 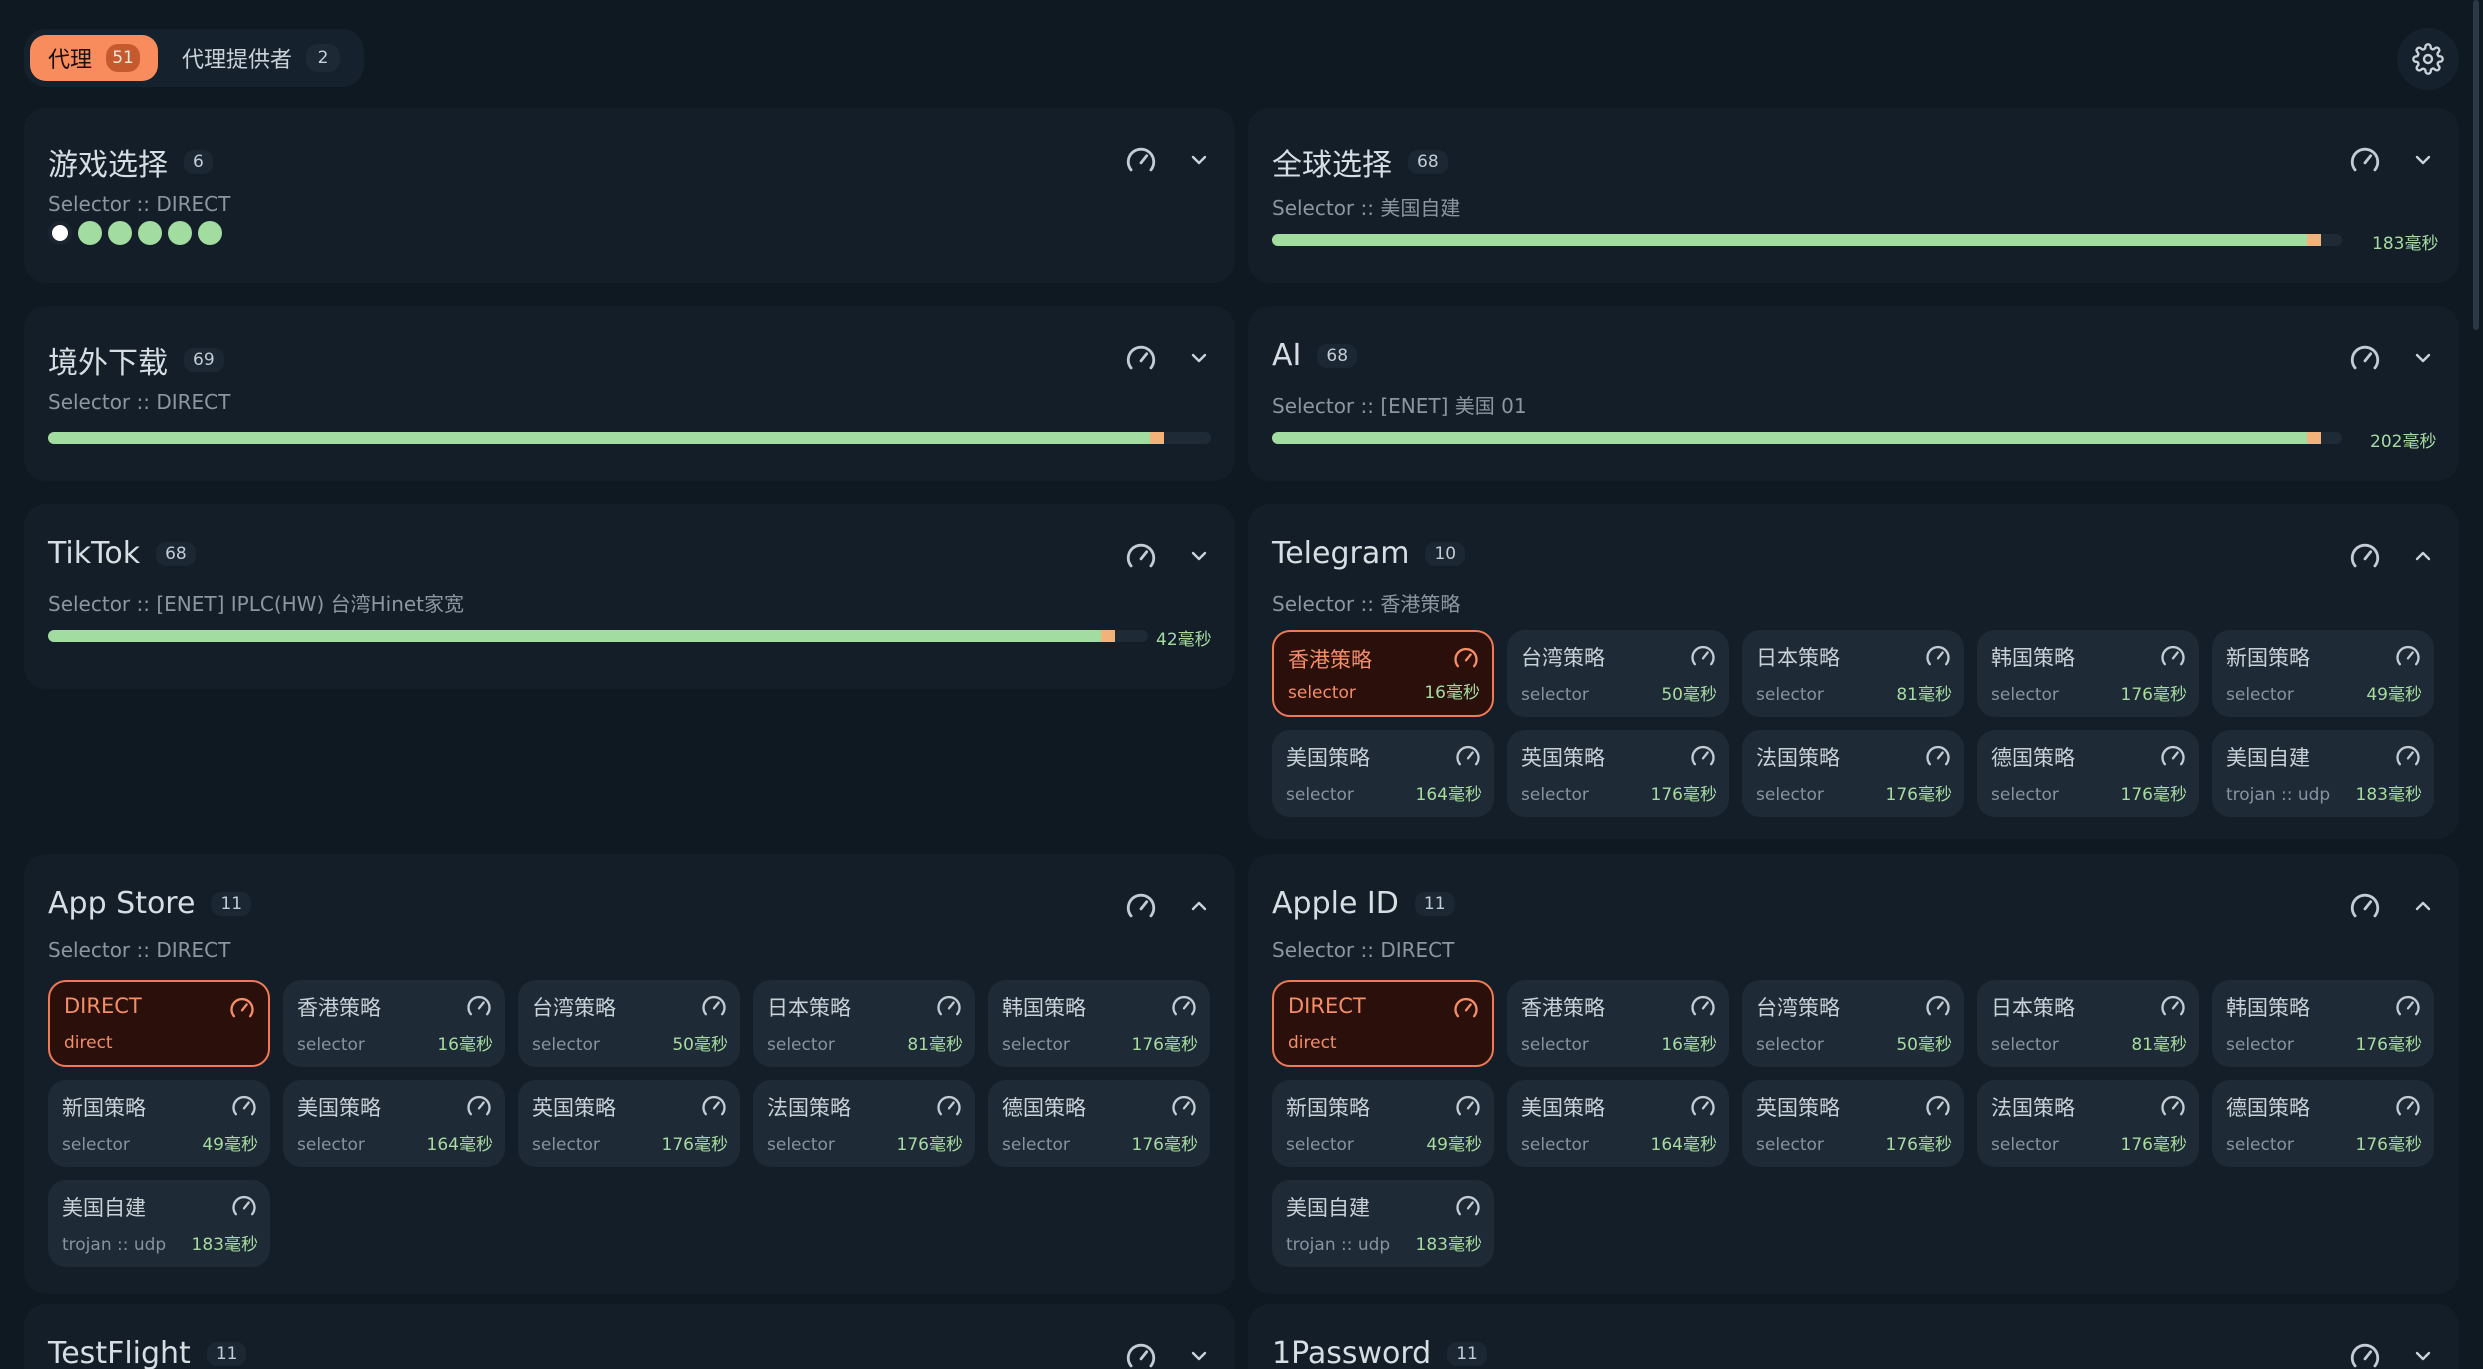 What do you see at coordinates (2476, 165) in the screenshot?
I see `scrollbar` at bounding box center [2476, 165].